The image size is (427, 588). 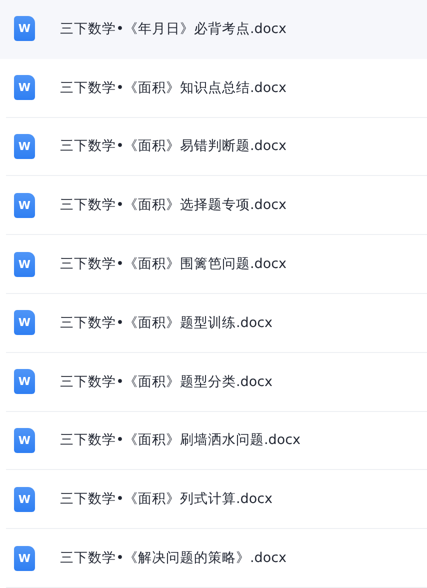 I want to click on file-name: 三下数学•《解决问题的策略》.docx, so click(x=173, y=558).